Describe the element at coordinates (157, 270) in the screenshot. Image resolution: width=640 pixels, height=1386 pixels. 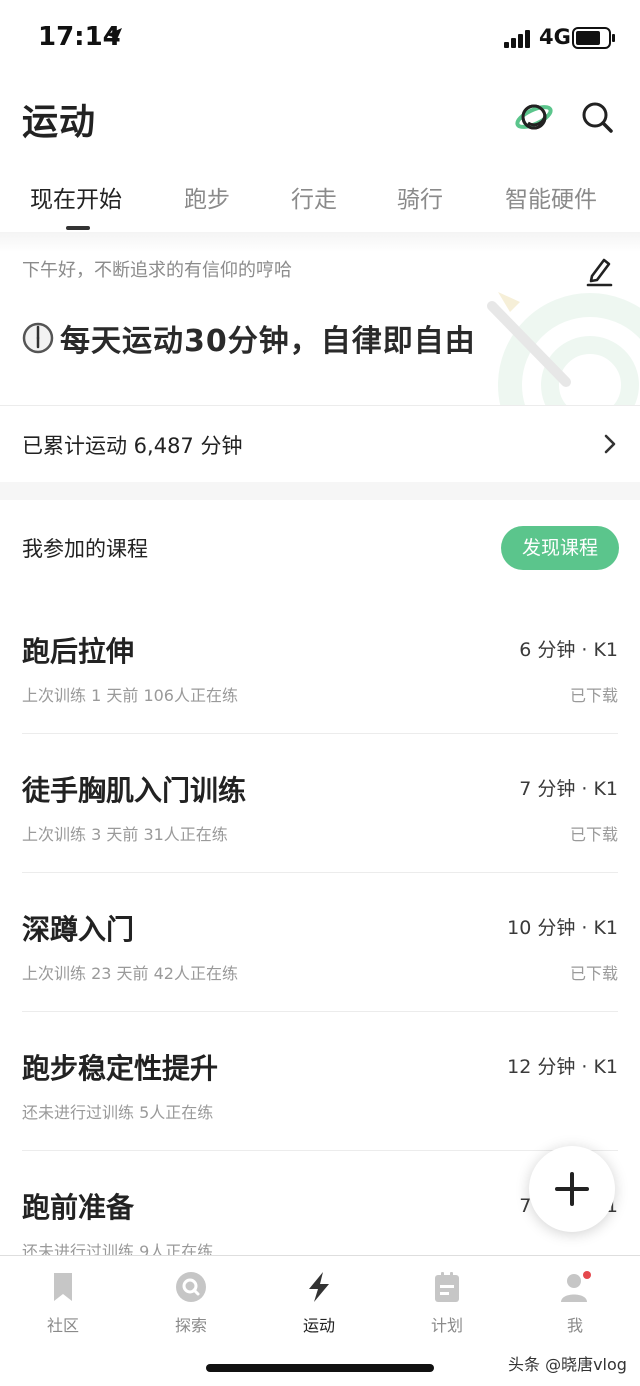
I see `greeting-text: 下午好，不断追求的有信仰的哼哈` at that location.